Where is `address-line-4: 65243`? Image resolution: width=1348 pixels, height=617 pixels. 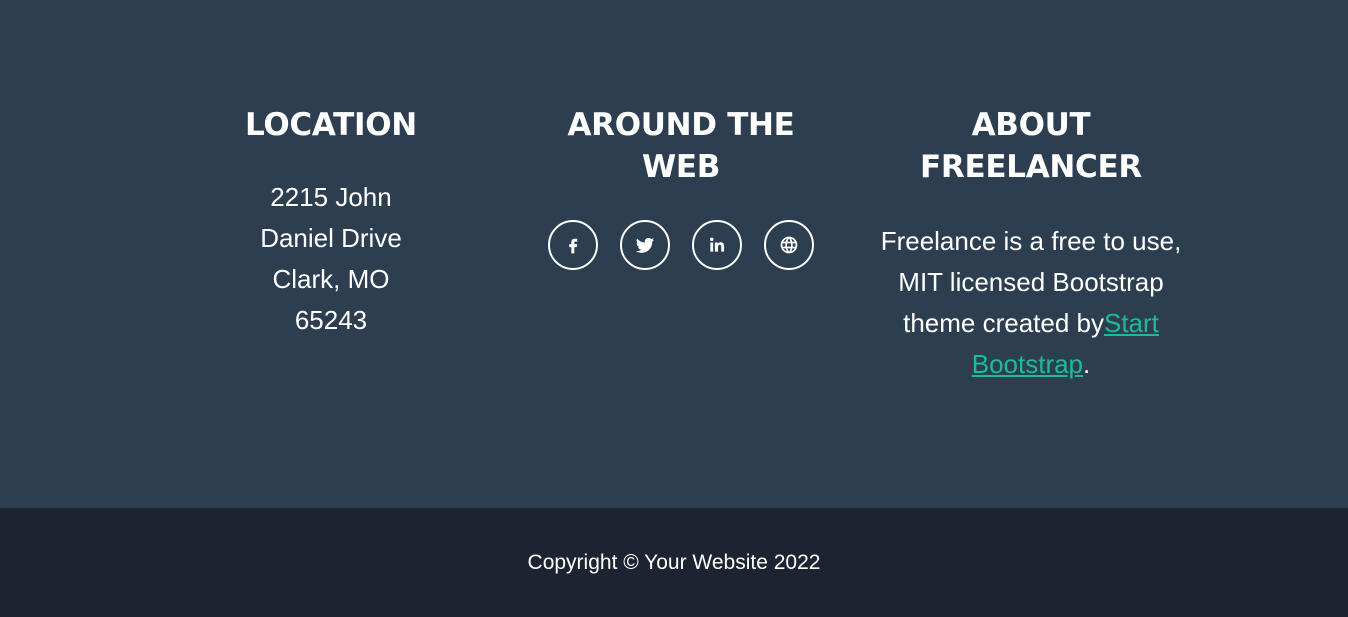
address-line-4: 65243 is located at coordinates (331, 320).